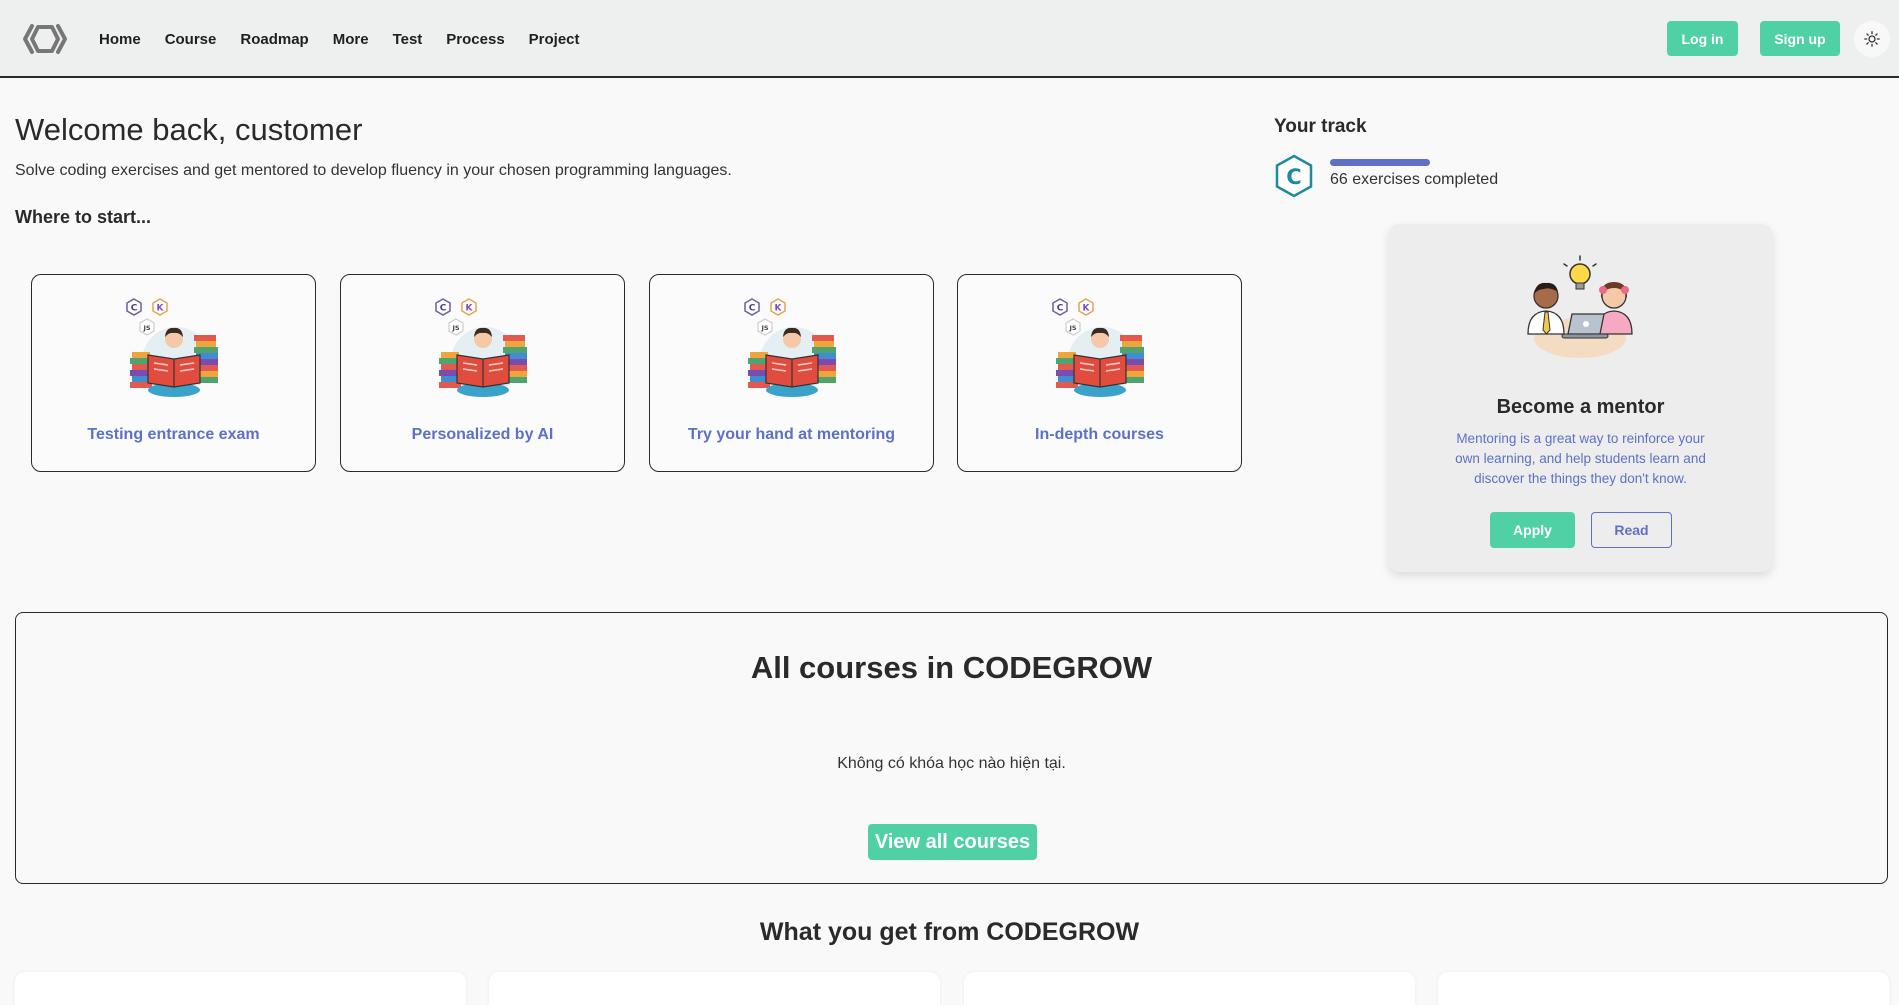 This screenshot has height=1005, width=1899. I want to click on nav-roadmap: Roadmap, so click(274, 39).